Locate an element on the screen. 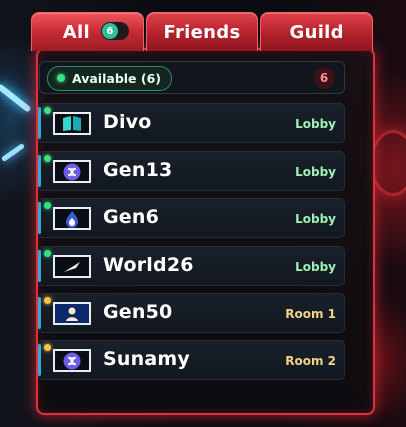  tab-bar: All 6 Friends Guild is located at coordinates (202, 31).